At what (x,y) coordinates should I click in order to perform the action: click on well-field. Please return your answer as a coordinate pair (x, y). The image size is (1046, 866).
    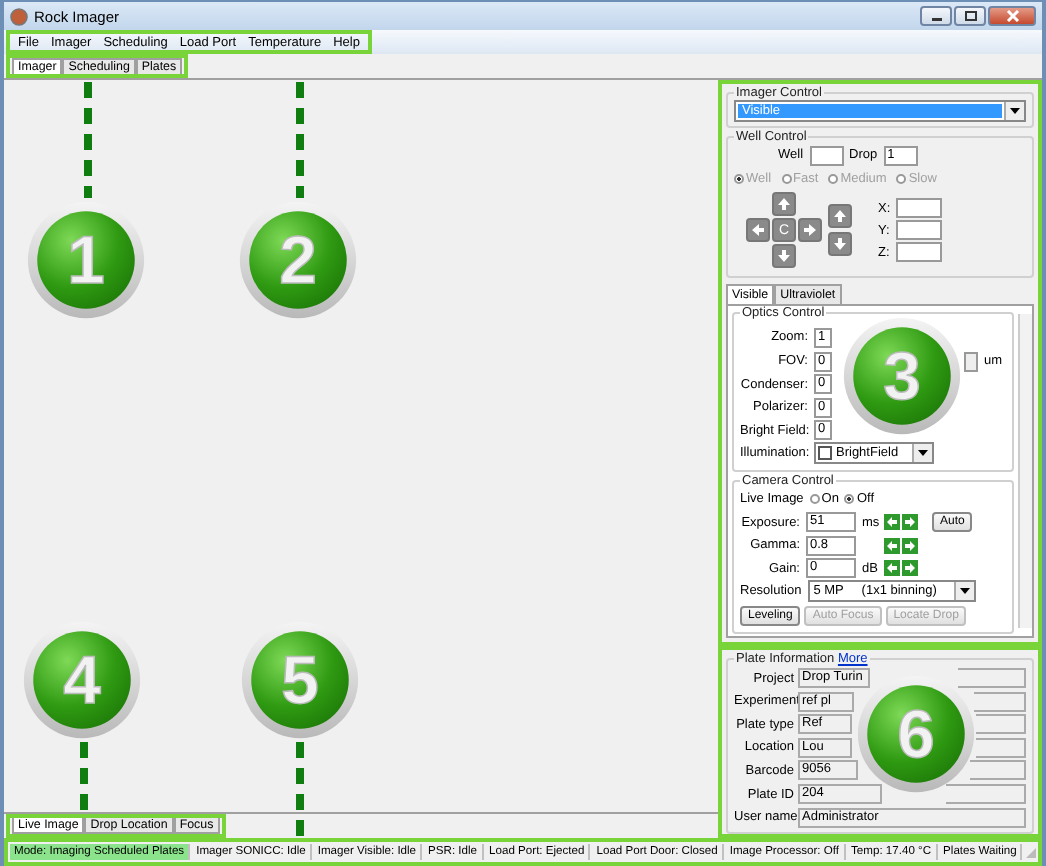
    Looking at the image, I should click on (826, 155).